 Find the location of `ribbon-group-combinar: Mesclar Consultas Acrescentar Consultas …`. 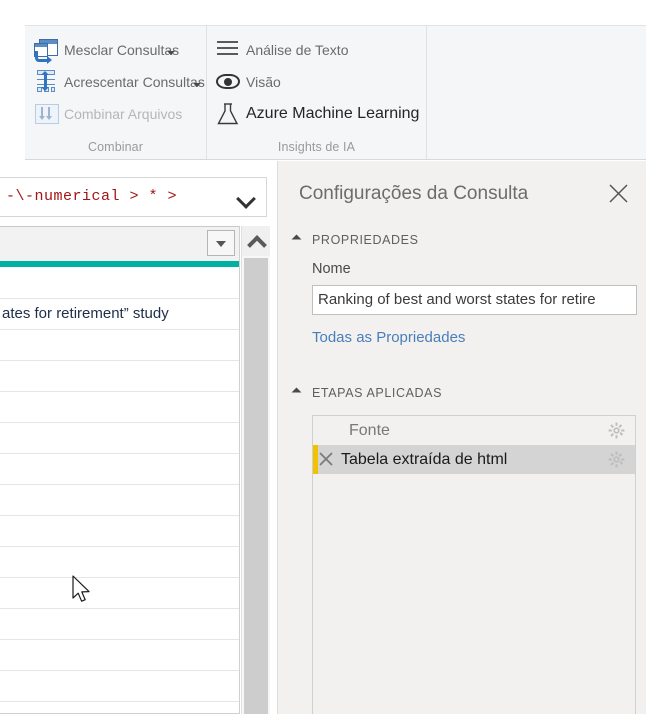

ribbon-group-combinar: Mesclar Consultas Acrescentar Consultas … is located at coordinates (116, 92).